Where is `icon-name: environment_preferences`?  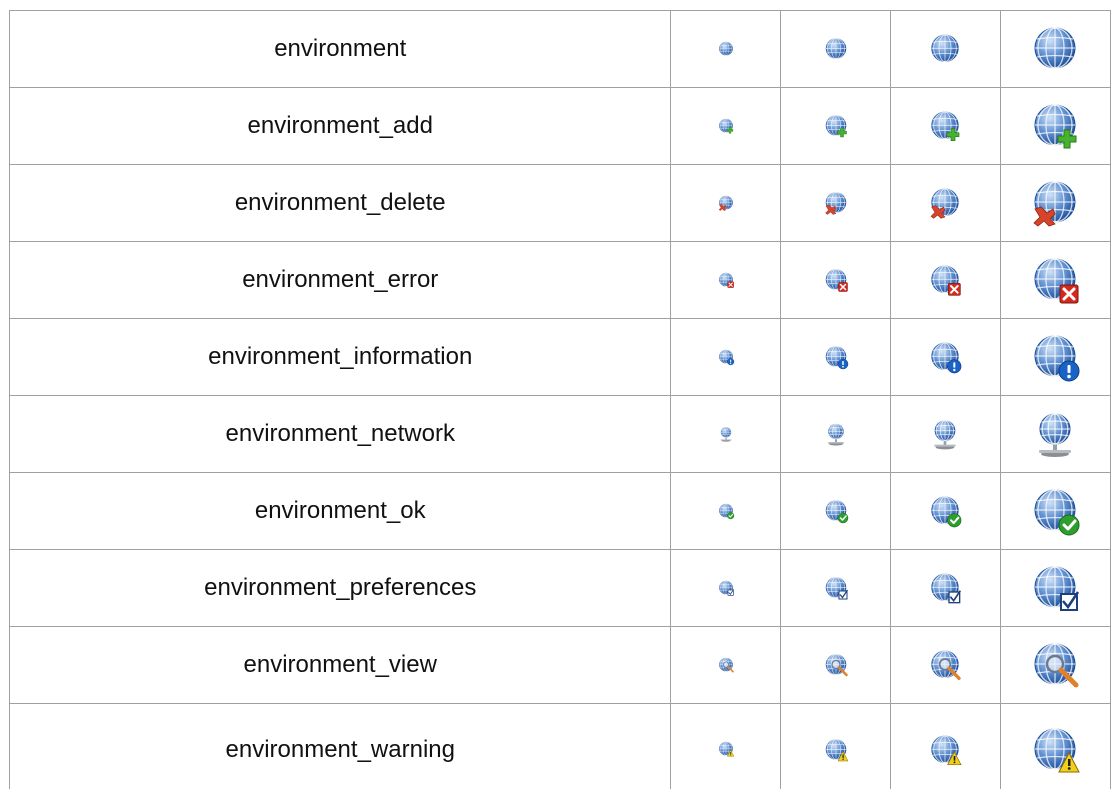
icon-name: environment_preferences is located at coordinates (340, 588).